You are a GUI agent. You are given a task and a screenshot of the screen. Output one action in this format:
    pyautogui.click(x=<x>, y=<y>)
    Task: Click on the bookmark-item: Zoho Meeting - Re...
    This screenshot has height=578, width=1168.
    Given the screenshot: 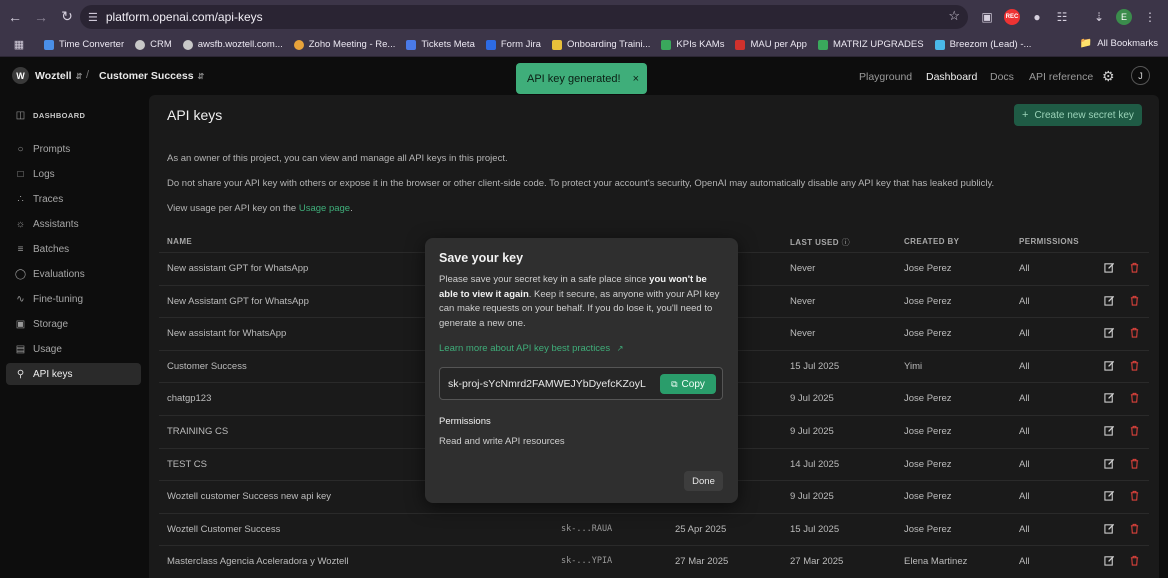 What is the action you would take?
    pyautogui.click(x=344, y=44)
    